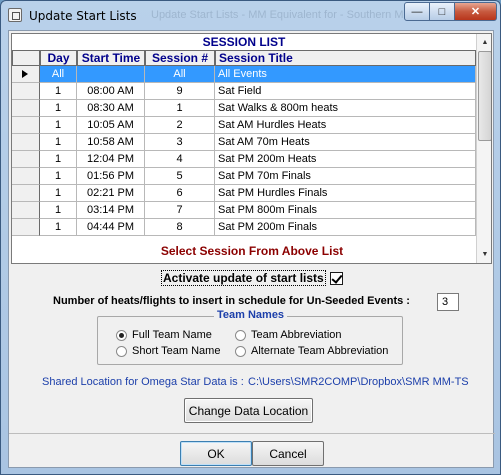 Image resolution: width=501 pixels, height=475 pixels. What do you see at coordinates (345, 142) in the screenshot?
I see `cell-session-title: Sat AM 70m Heats` at bounding box center [345, 142].